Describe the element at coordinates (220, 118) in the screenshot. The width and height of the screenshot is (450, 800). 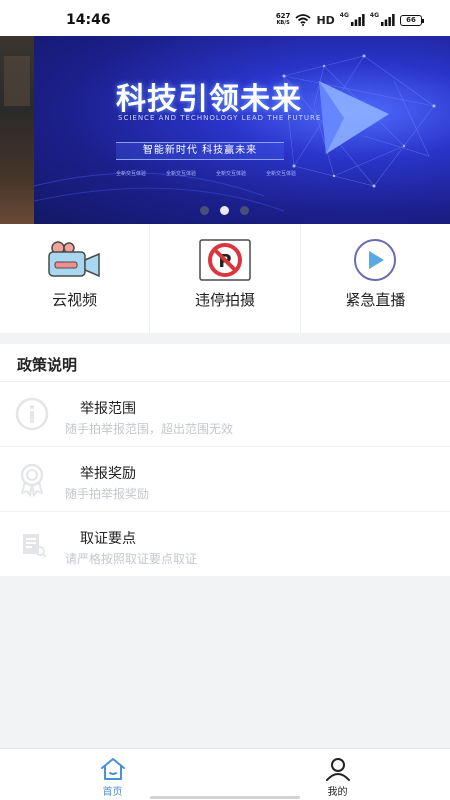
I see `banner-subtitle: SCIENCE AND TECHNOLOGY LEAD THE FUTURE` at that location.